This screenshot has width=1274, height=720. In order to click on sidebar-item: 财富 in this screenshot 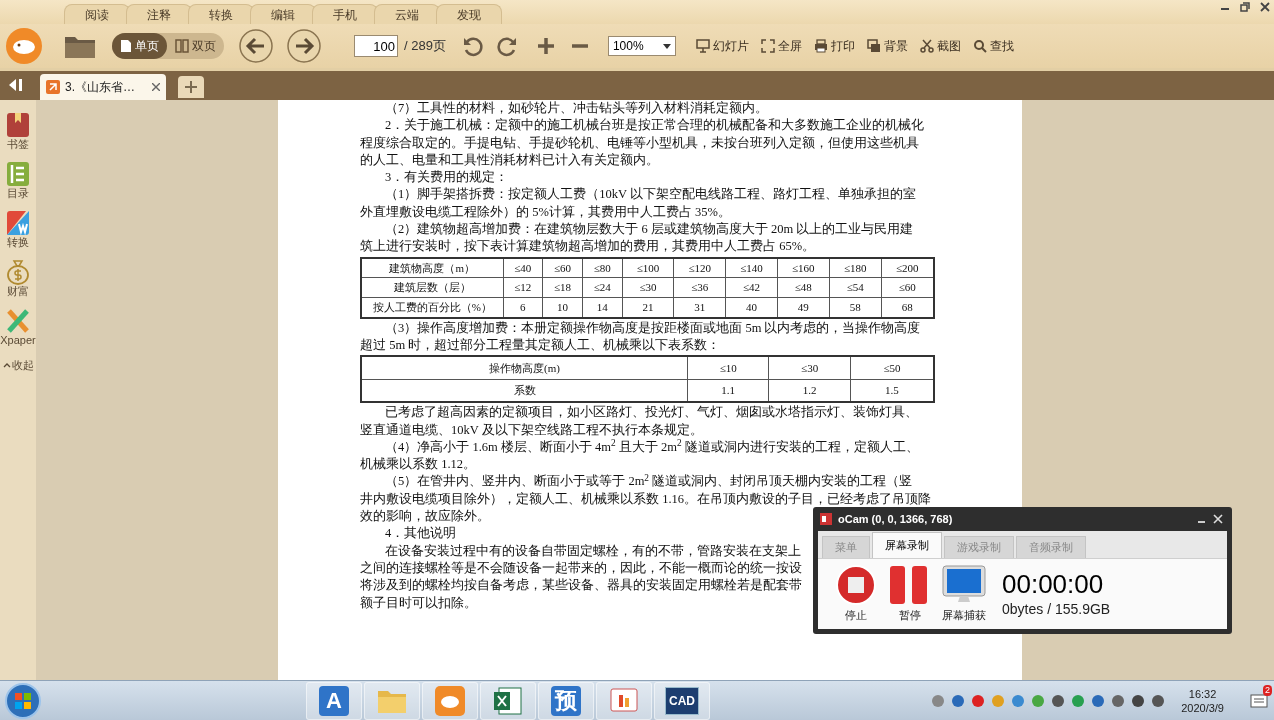, I will do `click(18, 278)`.